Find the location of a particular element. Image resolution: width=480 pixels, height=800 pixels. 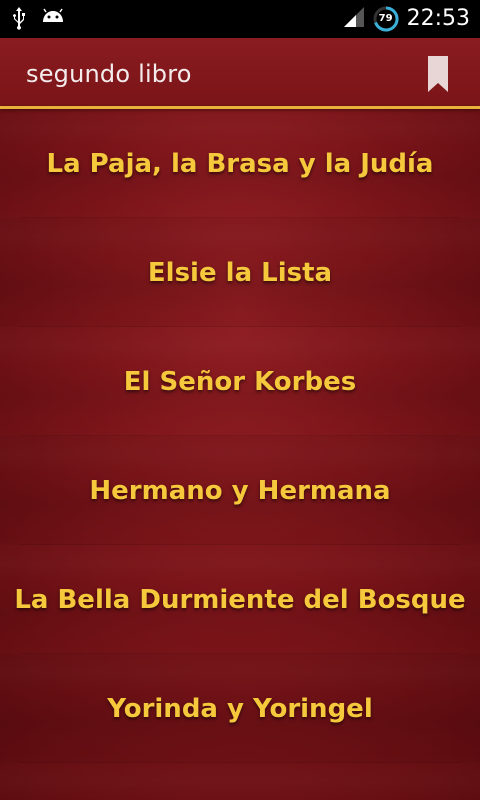

story-title: La Paja, la Brasa y la Judía is located at coordinates (240, 163).